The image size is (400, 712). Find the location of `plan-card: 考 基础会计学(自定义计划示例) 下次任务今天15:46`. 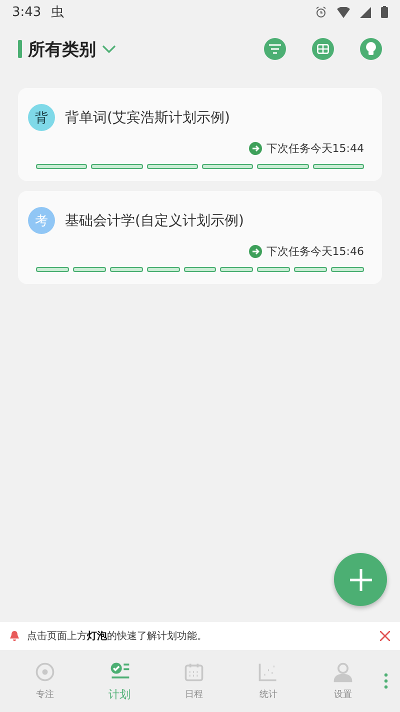

plan-card: 考 基础会计学(自定义计划示例) 下次任务今天15:46 is located at coordinates (200, 237).